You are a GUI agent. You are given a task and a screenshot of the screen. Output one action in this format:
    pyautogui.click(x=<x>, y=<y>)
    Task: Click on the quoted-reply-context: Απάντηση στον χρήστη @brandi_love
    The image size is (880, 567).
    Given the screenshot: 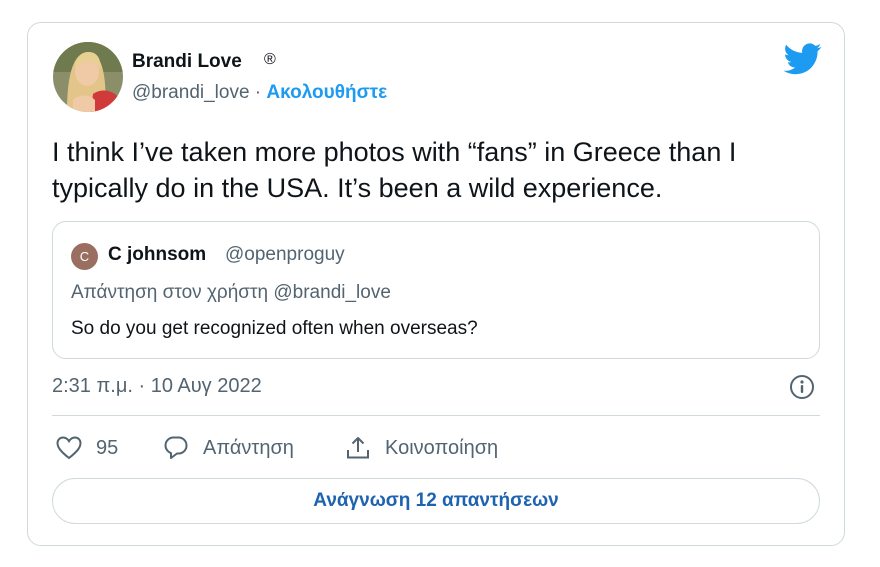 What is the action you would take?
    pyautogui.click(x=231, y=292)
    